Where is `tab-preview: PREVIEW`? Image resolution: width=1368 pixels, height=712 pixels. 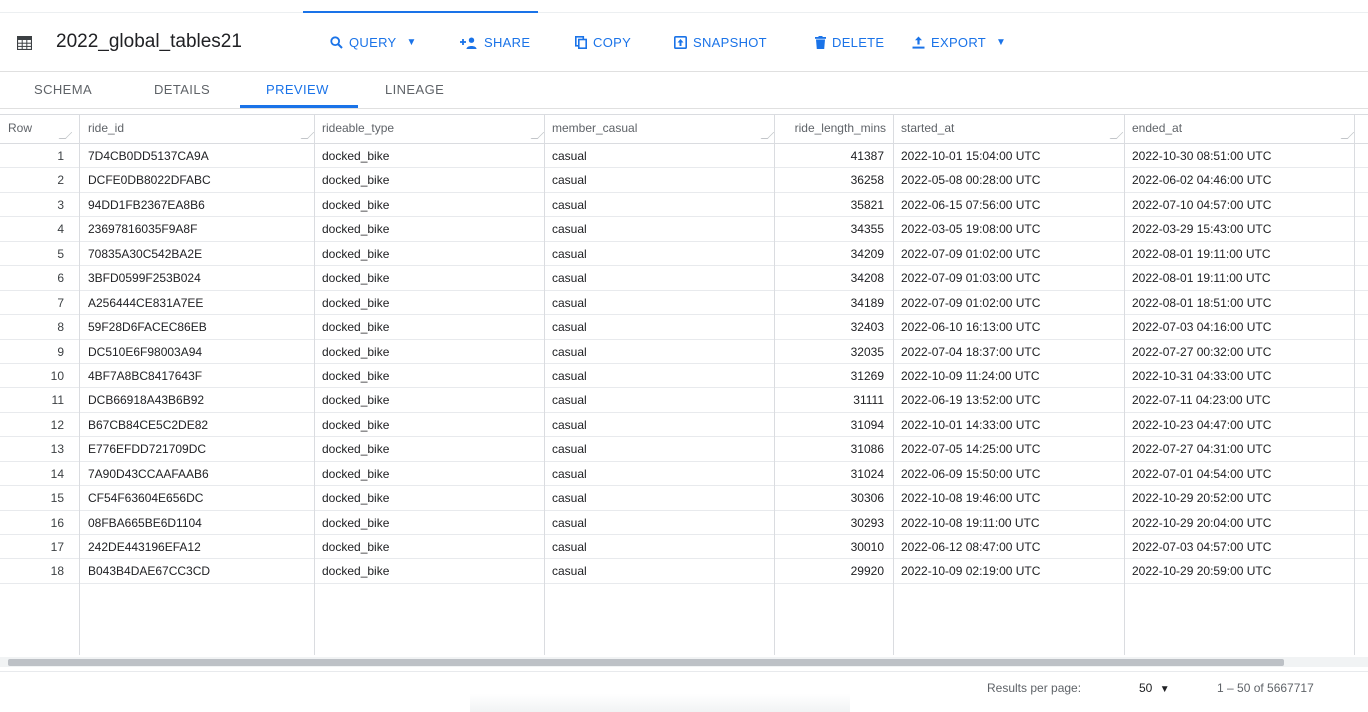
tab-preview: PREVIEW is located at coordinates (297, 90).